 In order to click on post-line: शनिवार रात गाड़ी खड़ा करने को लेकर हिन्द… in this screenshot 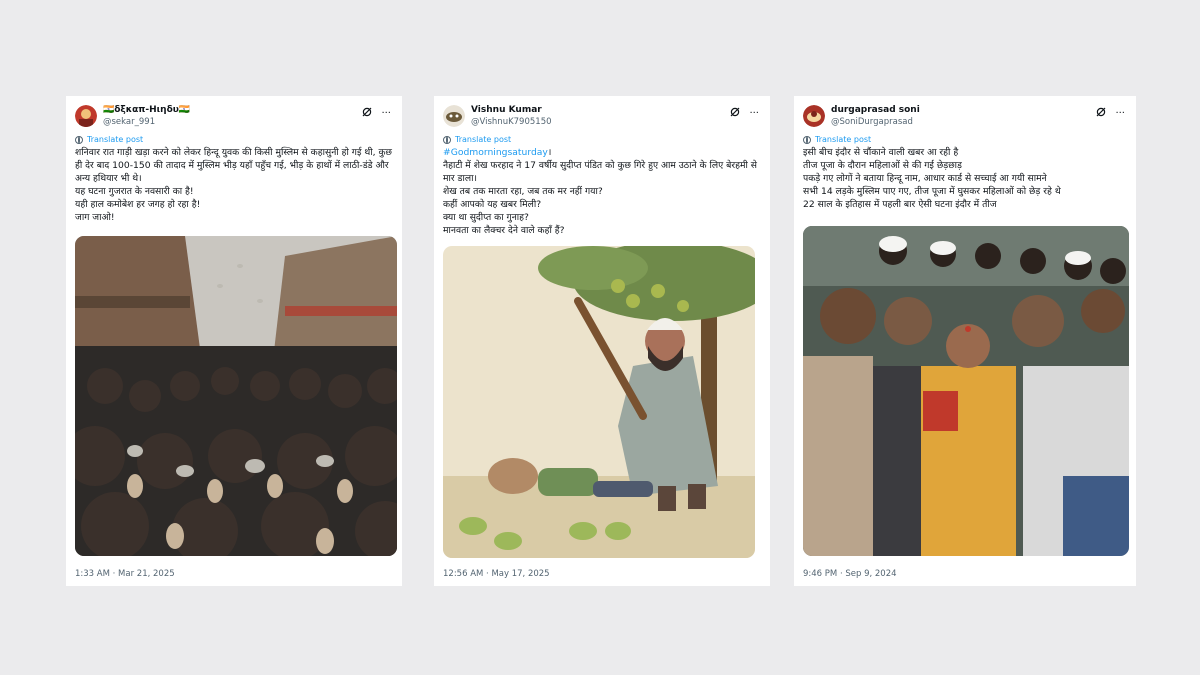, I will do `click(233, 165)`.